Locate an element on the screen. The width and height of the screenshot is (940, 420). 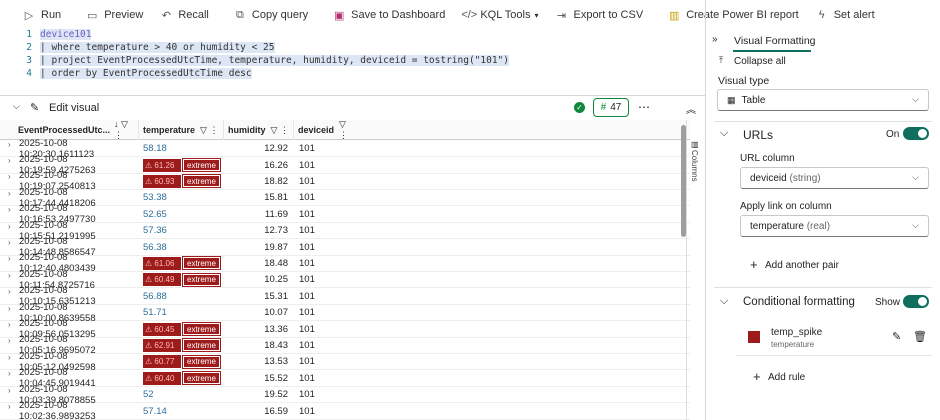
section-divider is located at coordinates (823, 287).